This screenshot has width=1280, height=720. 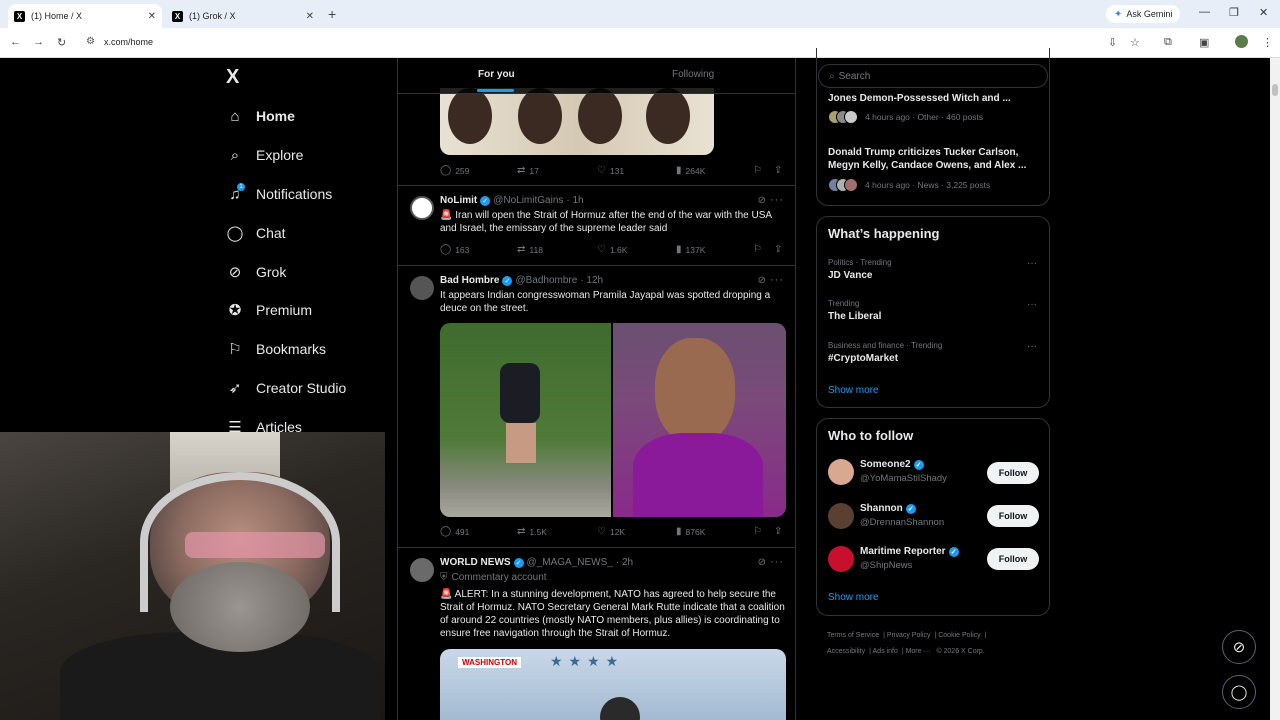 What do you see at coordinates (1239, 692) in the screenshot?
I see `chat-fab-button: ◯` at bounding box center [1239, 692].